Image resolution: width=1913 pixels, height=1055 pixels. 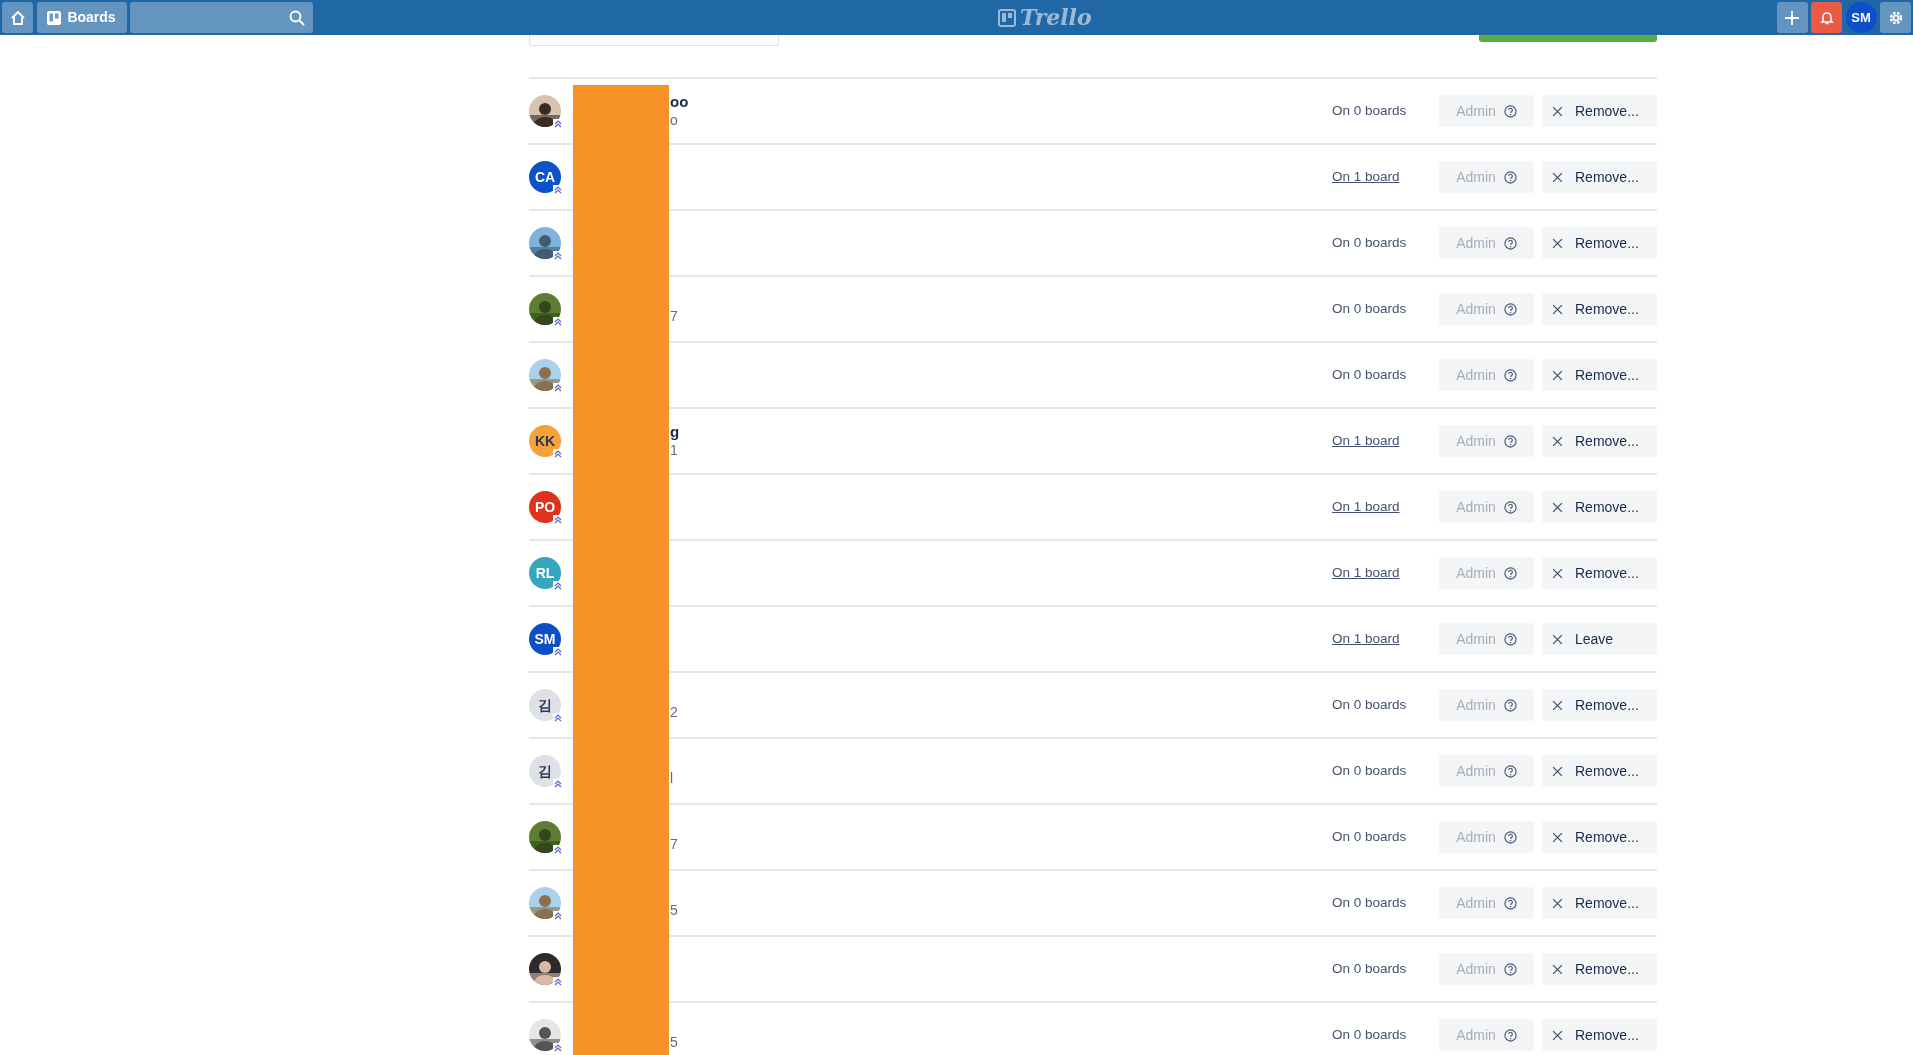 I want to click on add-button, so click(x=1792, y=17).